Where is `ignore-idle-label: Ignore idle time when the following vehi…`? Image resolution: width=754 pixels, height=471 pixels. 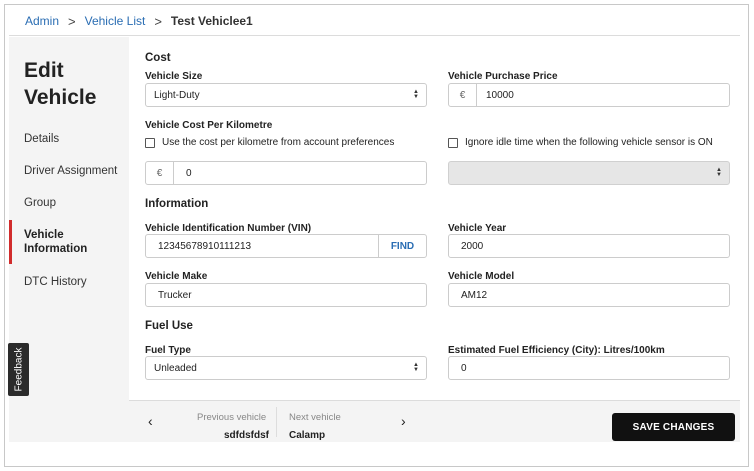 ignore-idle-label: Ignore idle time when the following vehi… is located at coordinates (589, 142).